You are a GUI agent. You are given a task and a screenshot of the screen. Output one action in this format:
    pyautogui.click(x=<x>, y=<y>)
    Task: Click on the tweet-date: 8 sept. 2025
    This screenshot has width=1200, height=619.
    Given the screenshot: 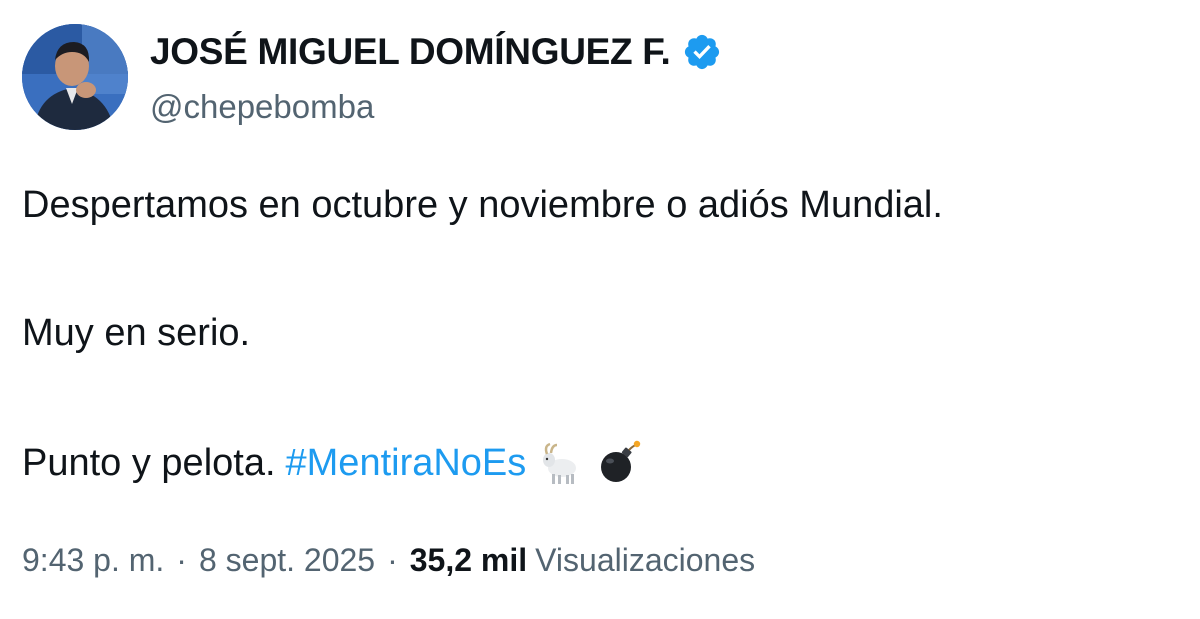 What is the action you would take?
    pyautogui.click(x=287, y=560)
    